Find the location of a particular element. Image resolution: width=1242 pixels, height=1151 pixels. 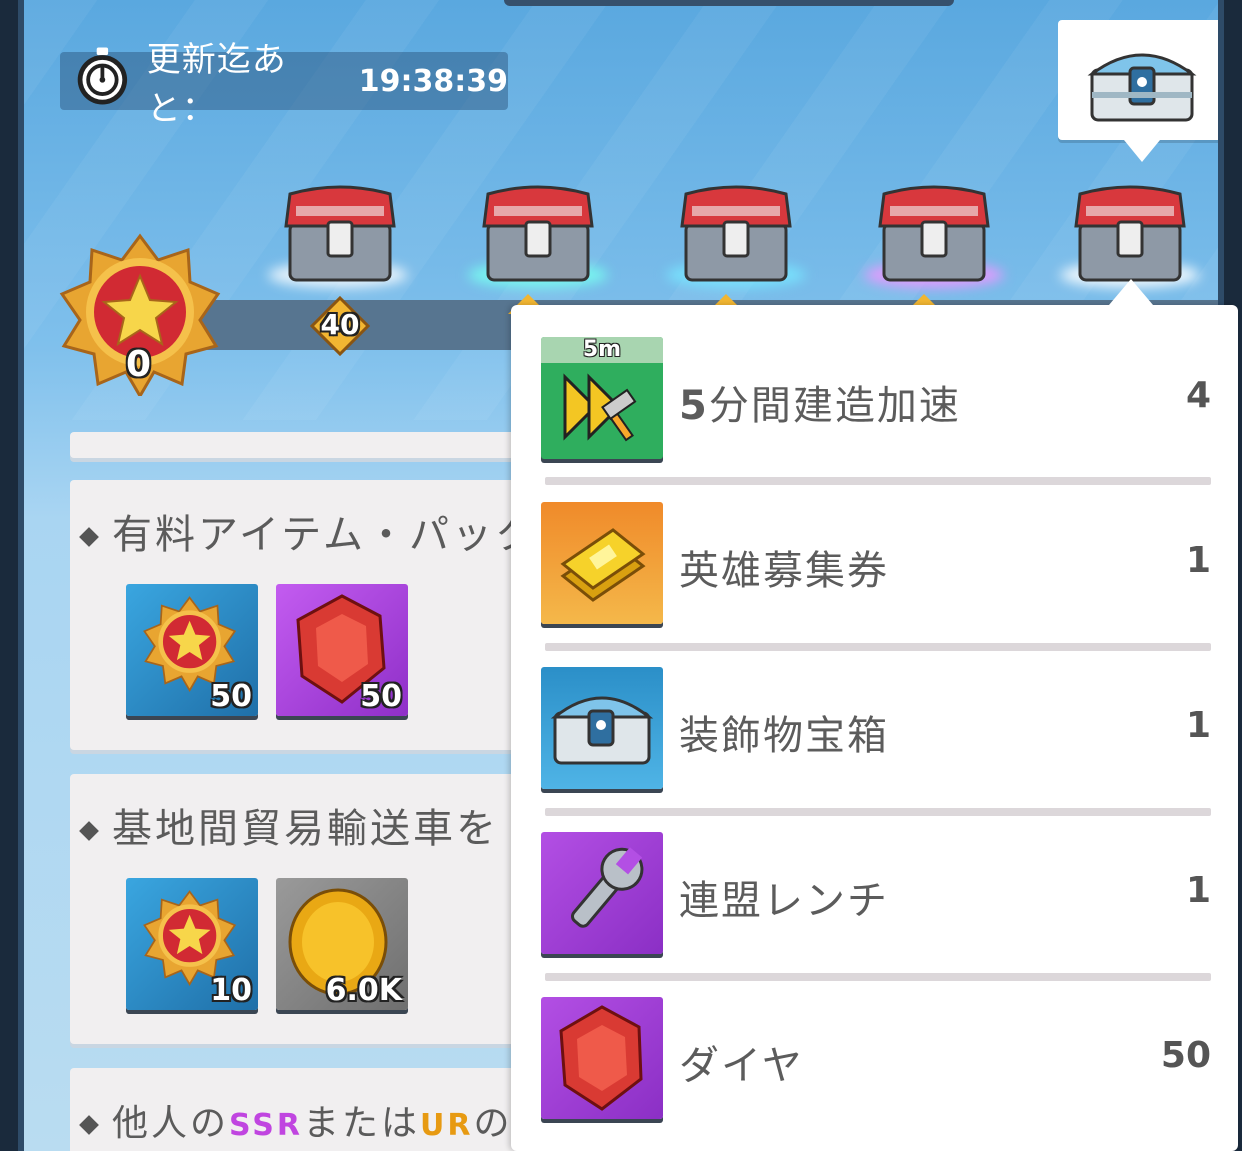

list-item: ダイヤ 50 is located at coordinates (876, 1060).